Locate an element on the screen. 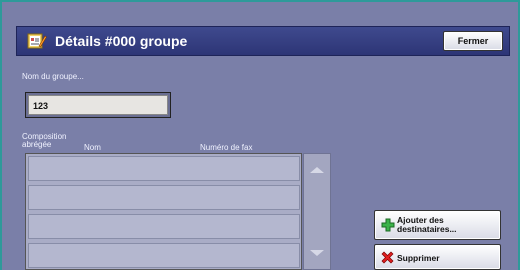 The width and height of the screenshot is (520, 270). group-name-field: 123 is located at coordinates (98, 105).